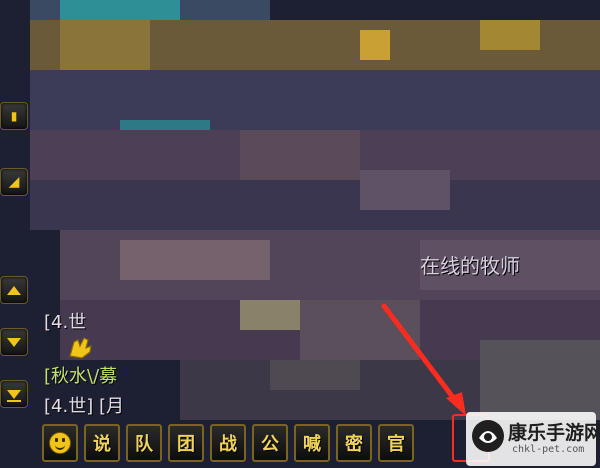 This screenshot has width=600, height=468. What do you see at coordinates (423, 359) in the screenshot?
I see `red-arrow-annotation` at bounding box center [423, 359].